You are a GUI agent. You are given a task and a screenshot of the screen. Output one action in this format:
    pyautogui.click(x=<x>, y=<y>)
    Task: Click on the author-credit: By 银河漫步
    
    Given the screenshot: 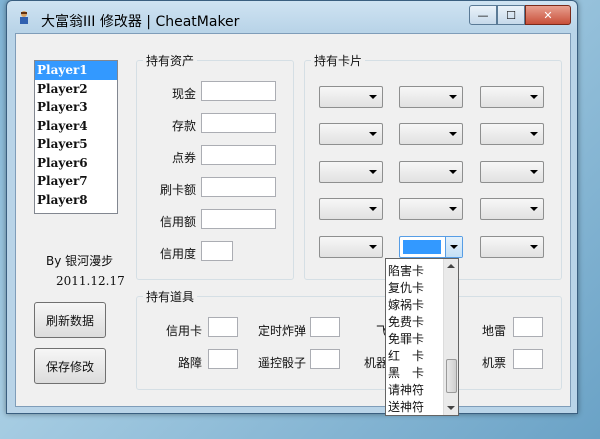 What is the action you would take?
    pyautogui.click(x=80, y=261)
    